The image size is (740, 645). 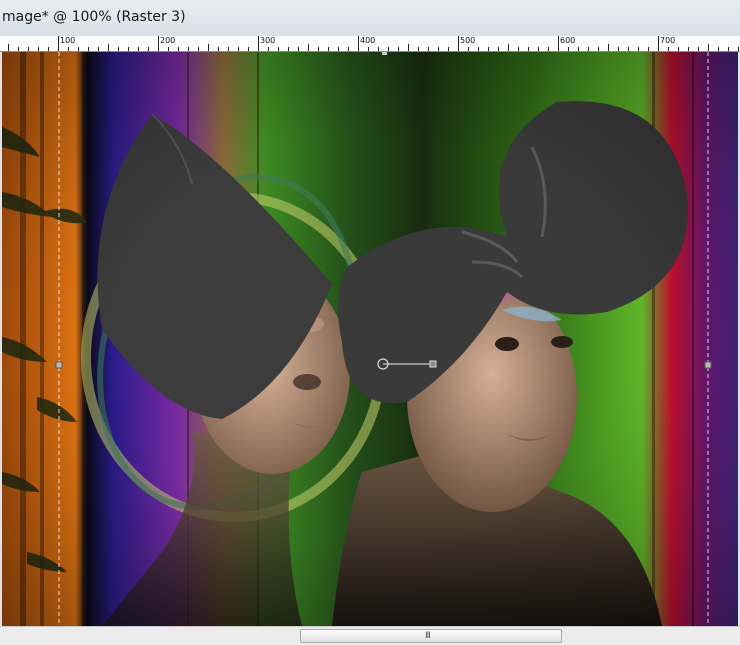 I want to click on horizontal-ruler: 100 200 300 400 500 600 700, so click(x=370, y=44).